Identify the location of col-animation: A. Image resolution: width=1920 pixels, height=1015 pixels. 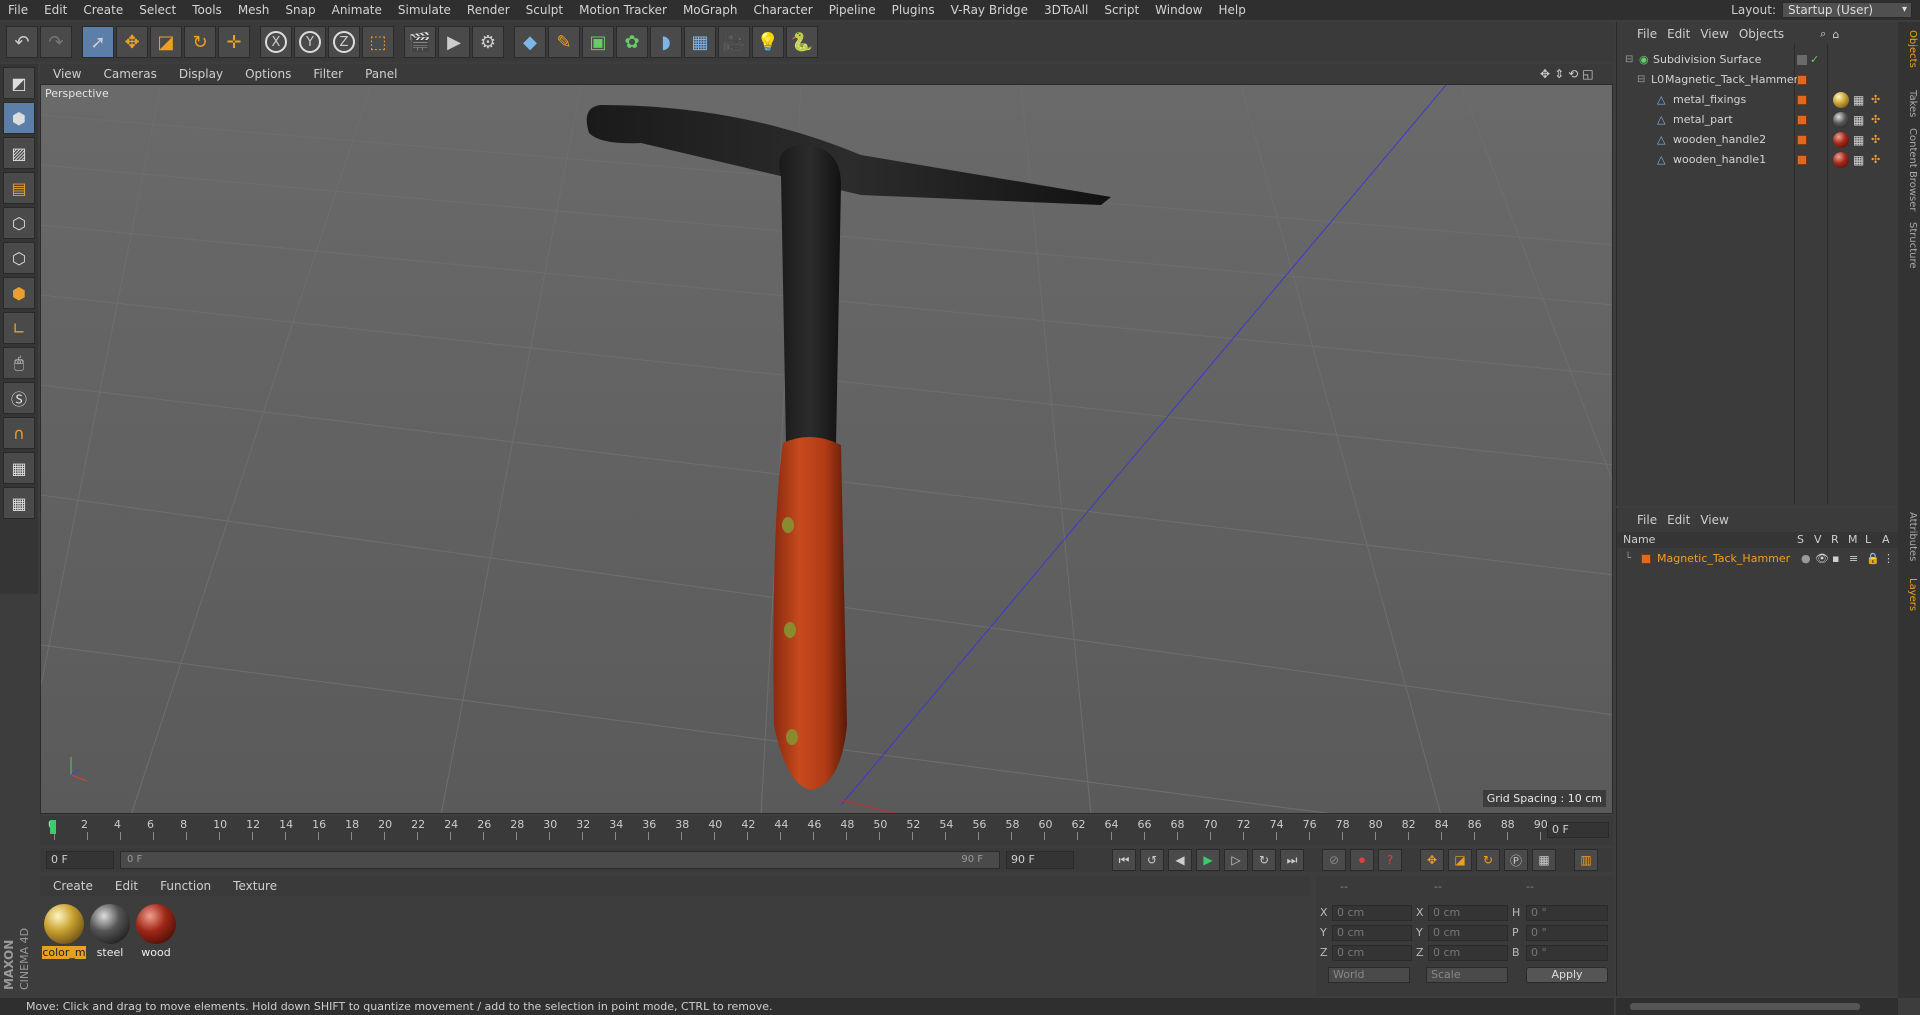
(1886, 540).